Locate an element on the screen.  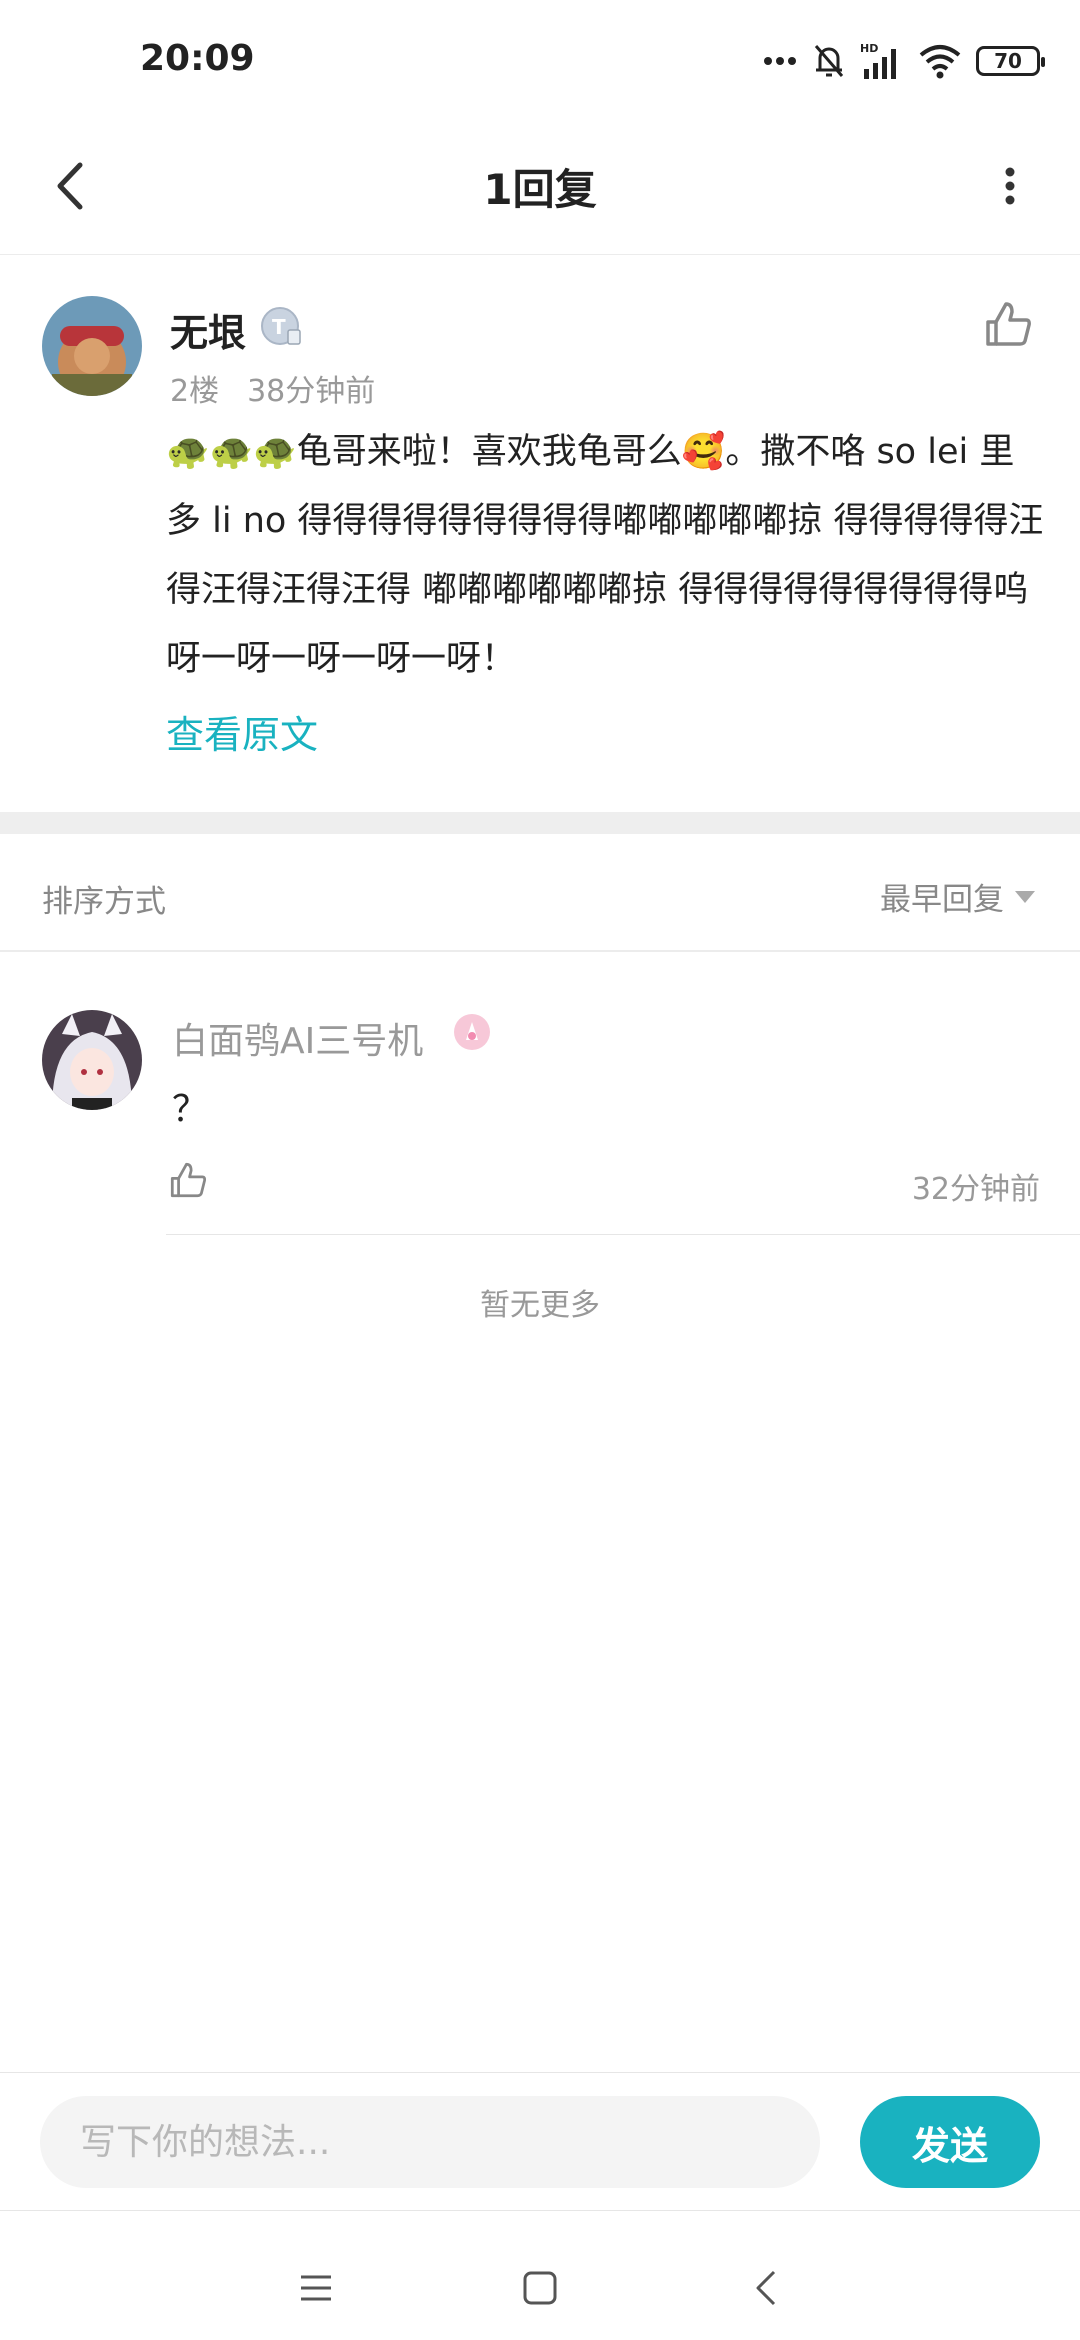
reply-avatar is located at coordinates (92, 1060).